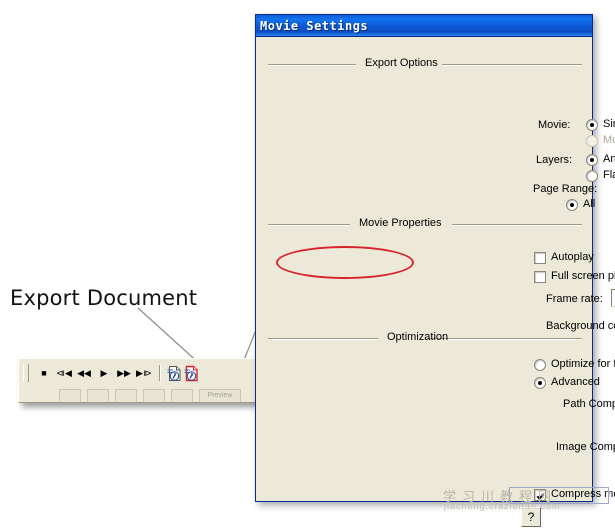 The image size is (615, 528). What do you see at coordinates (554, 160) in the screenshot?
I see `layers-label: Layers:` at bounding box center [554, 160].